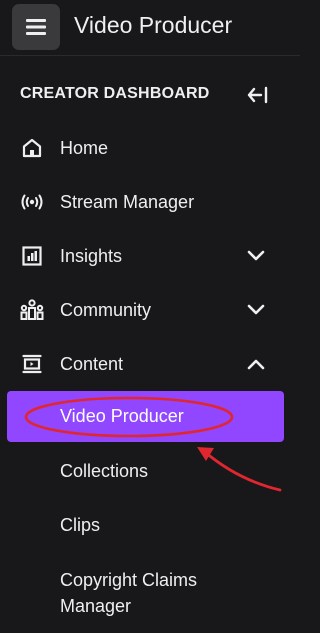  I want to click on page-title: Video Producer, so click(153, 25).